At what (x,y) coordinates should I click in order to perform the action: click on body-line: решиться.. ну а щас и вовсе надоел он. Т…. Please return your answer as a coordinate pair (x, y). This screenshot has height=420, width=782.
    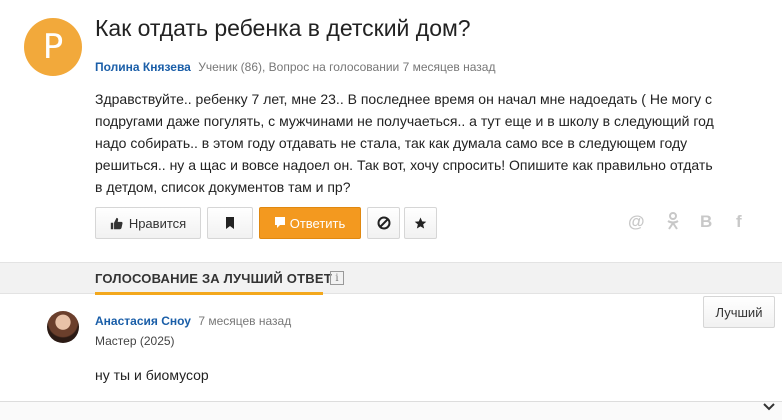
    Looking at the image, I should click on (404, 165).